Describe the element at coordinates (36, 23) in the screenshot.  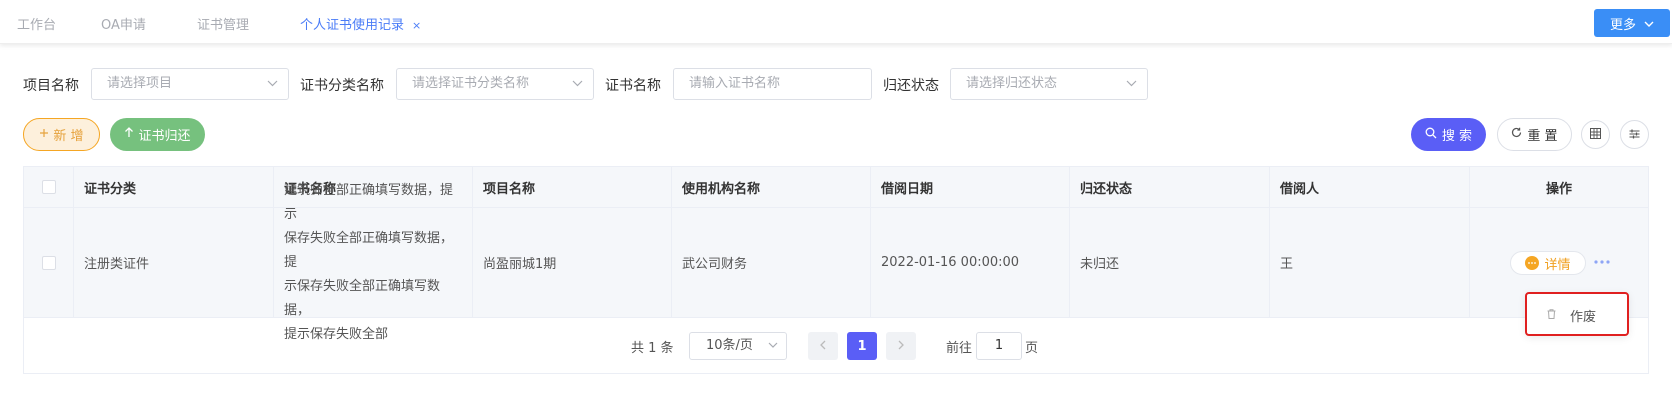
I see `tab-workbench: 工作台` at that location.